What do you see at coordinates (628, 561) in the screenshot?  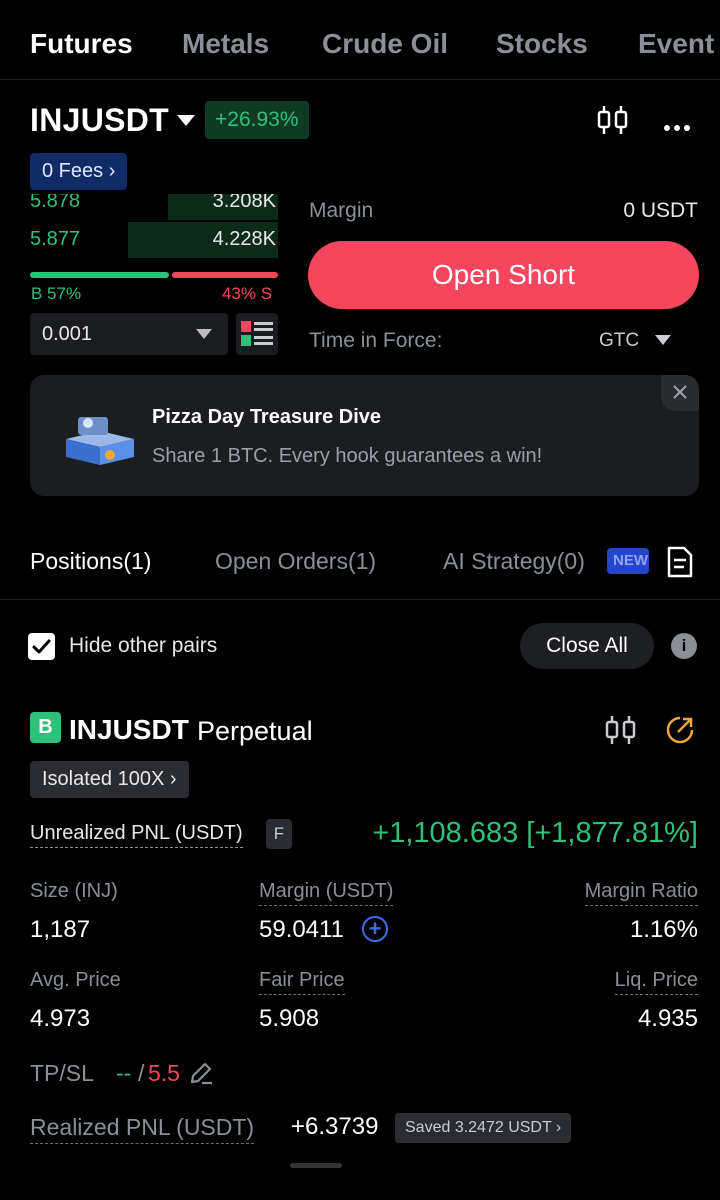 I see `new-badge: NEW` at bounding box center [628, 561].